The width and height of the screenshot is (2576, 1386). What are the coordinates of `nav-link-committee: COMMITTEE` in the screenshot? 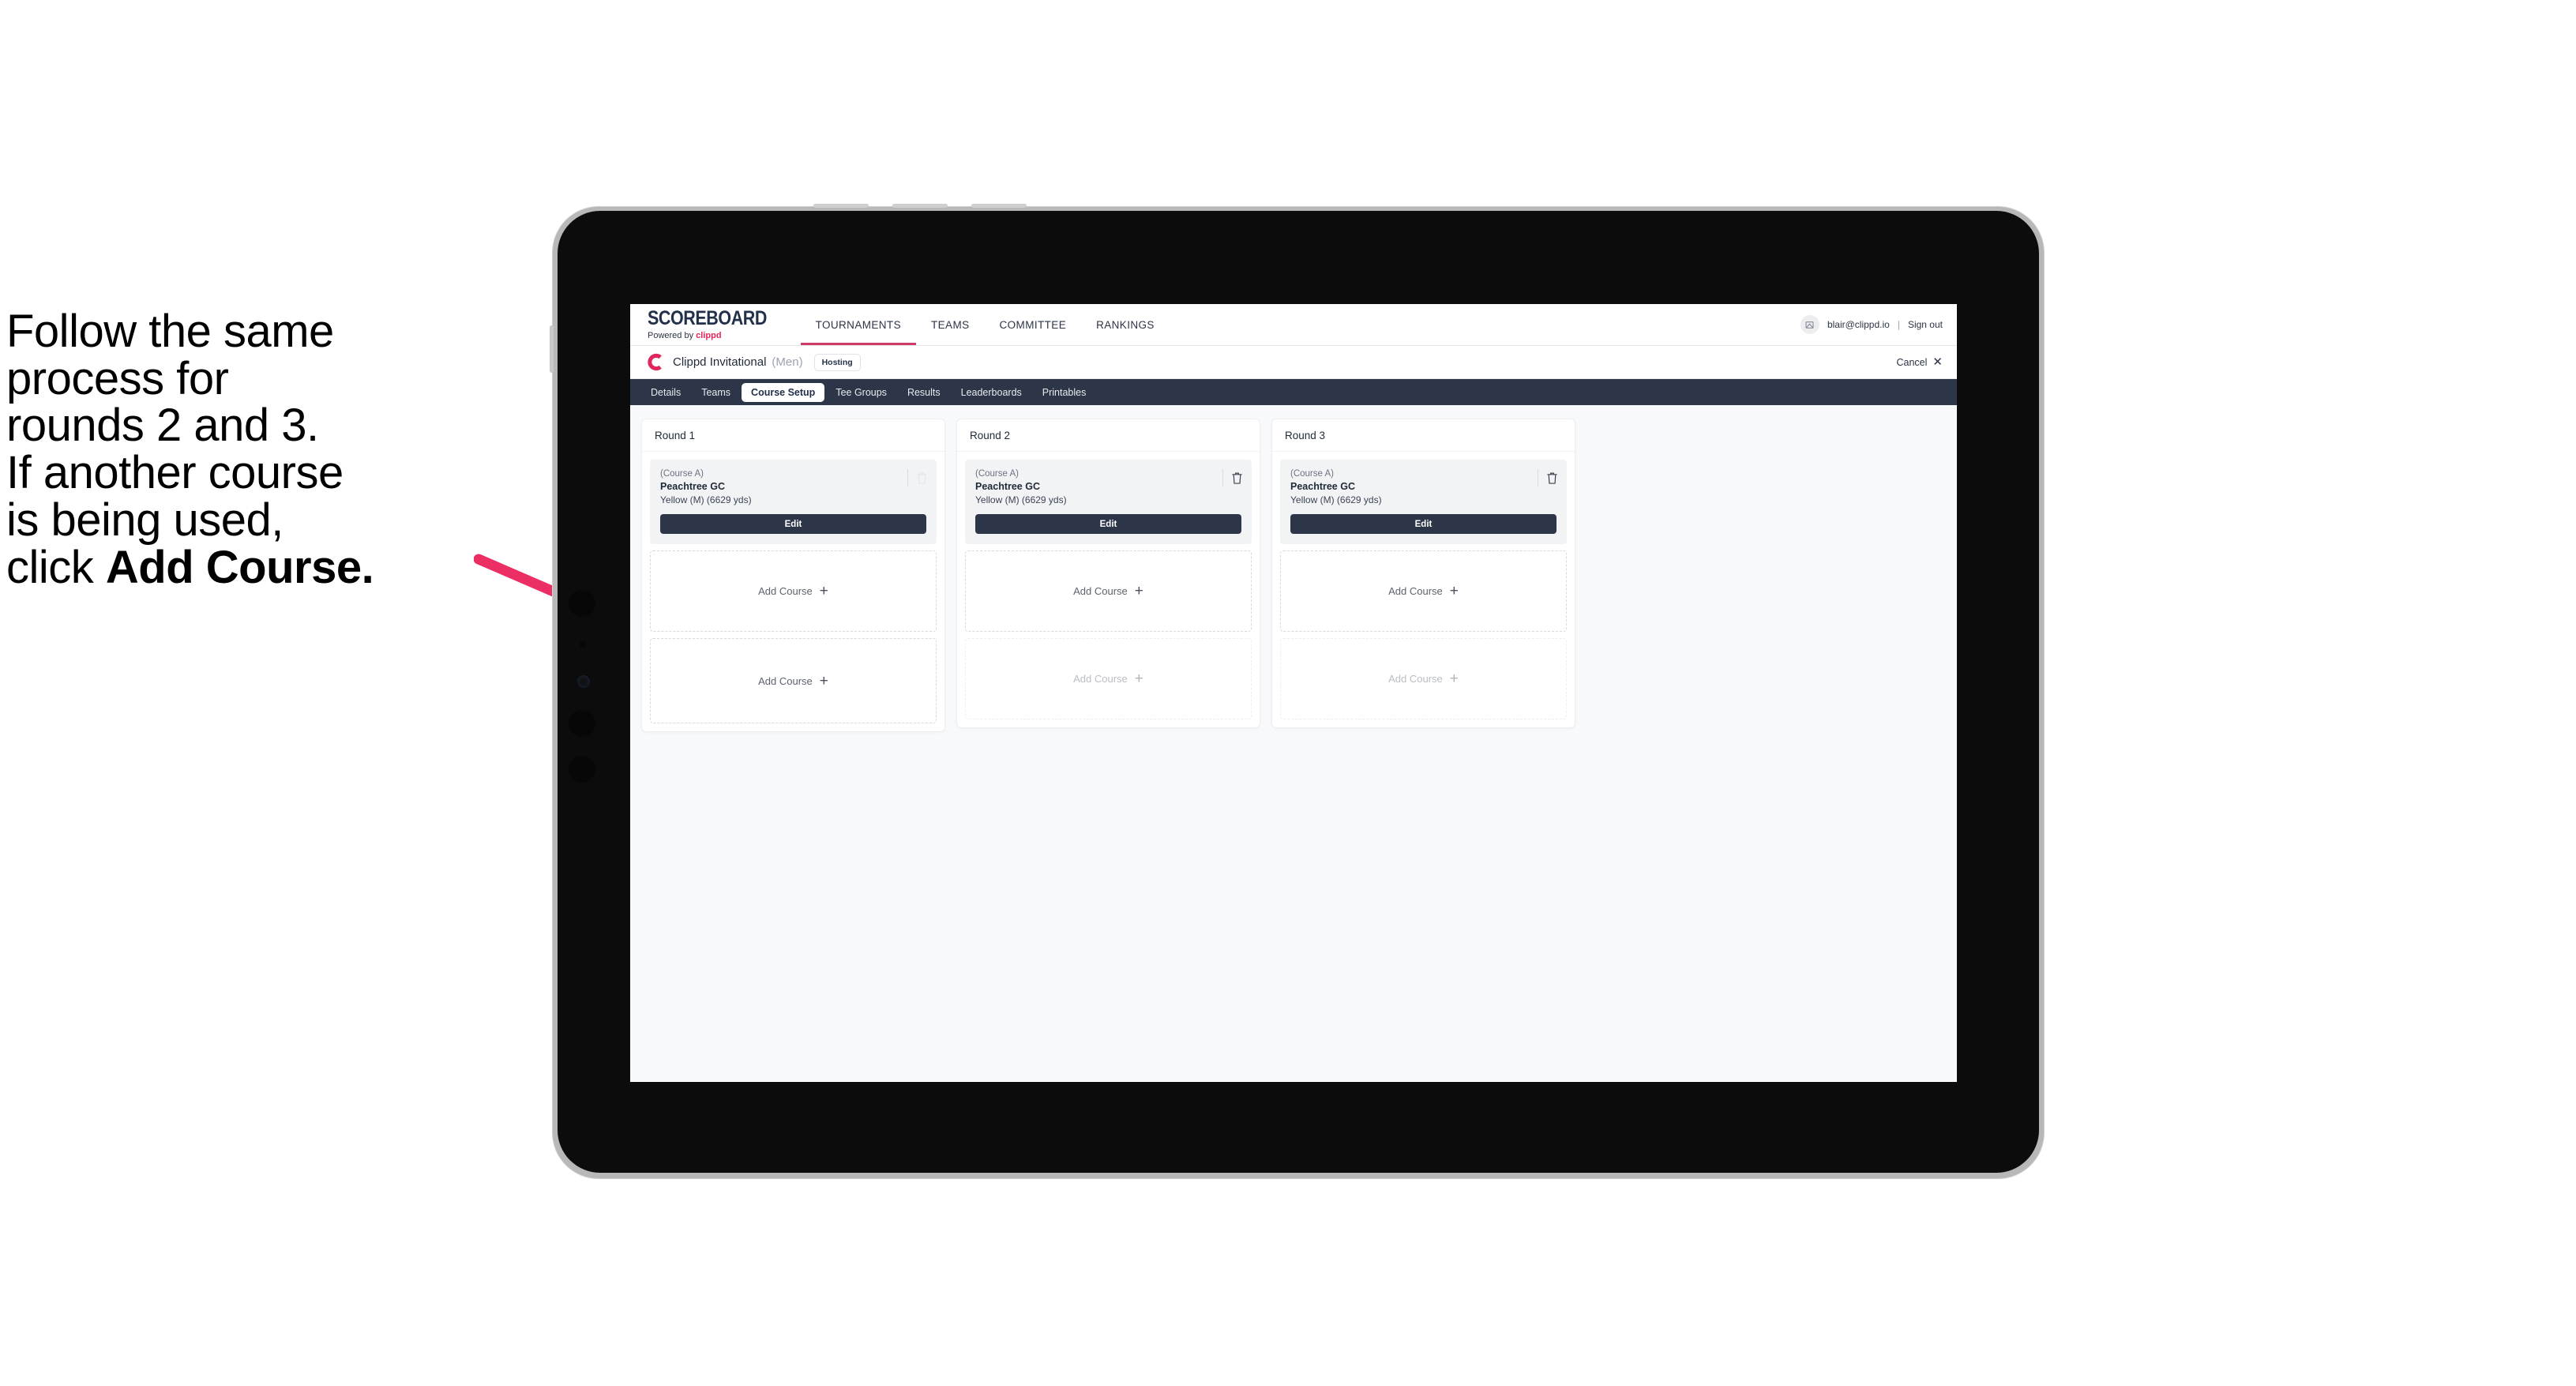 It's located at (1033, 324).